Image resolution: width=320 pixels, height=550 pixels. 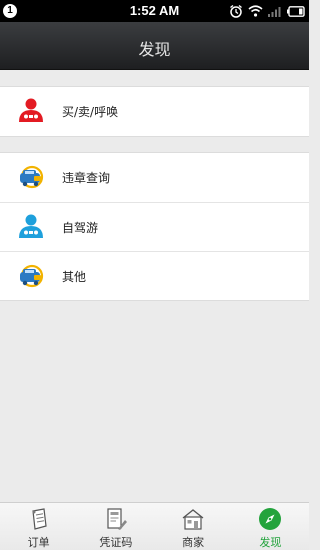 I want to click on menu-item-self-drive-tour: 自驾游, so click(x=154, y=226).